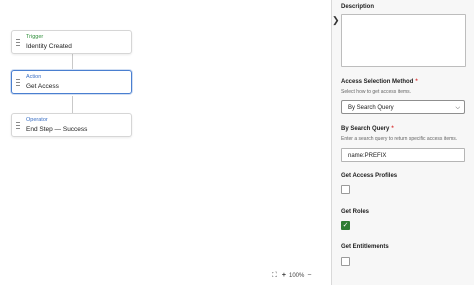  What do you see at coordinates (403, 40) in the screenshot?
I see `description-textarea` at bounding box center [403, 40].